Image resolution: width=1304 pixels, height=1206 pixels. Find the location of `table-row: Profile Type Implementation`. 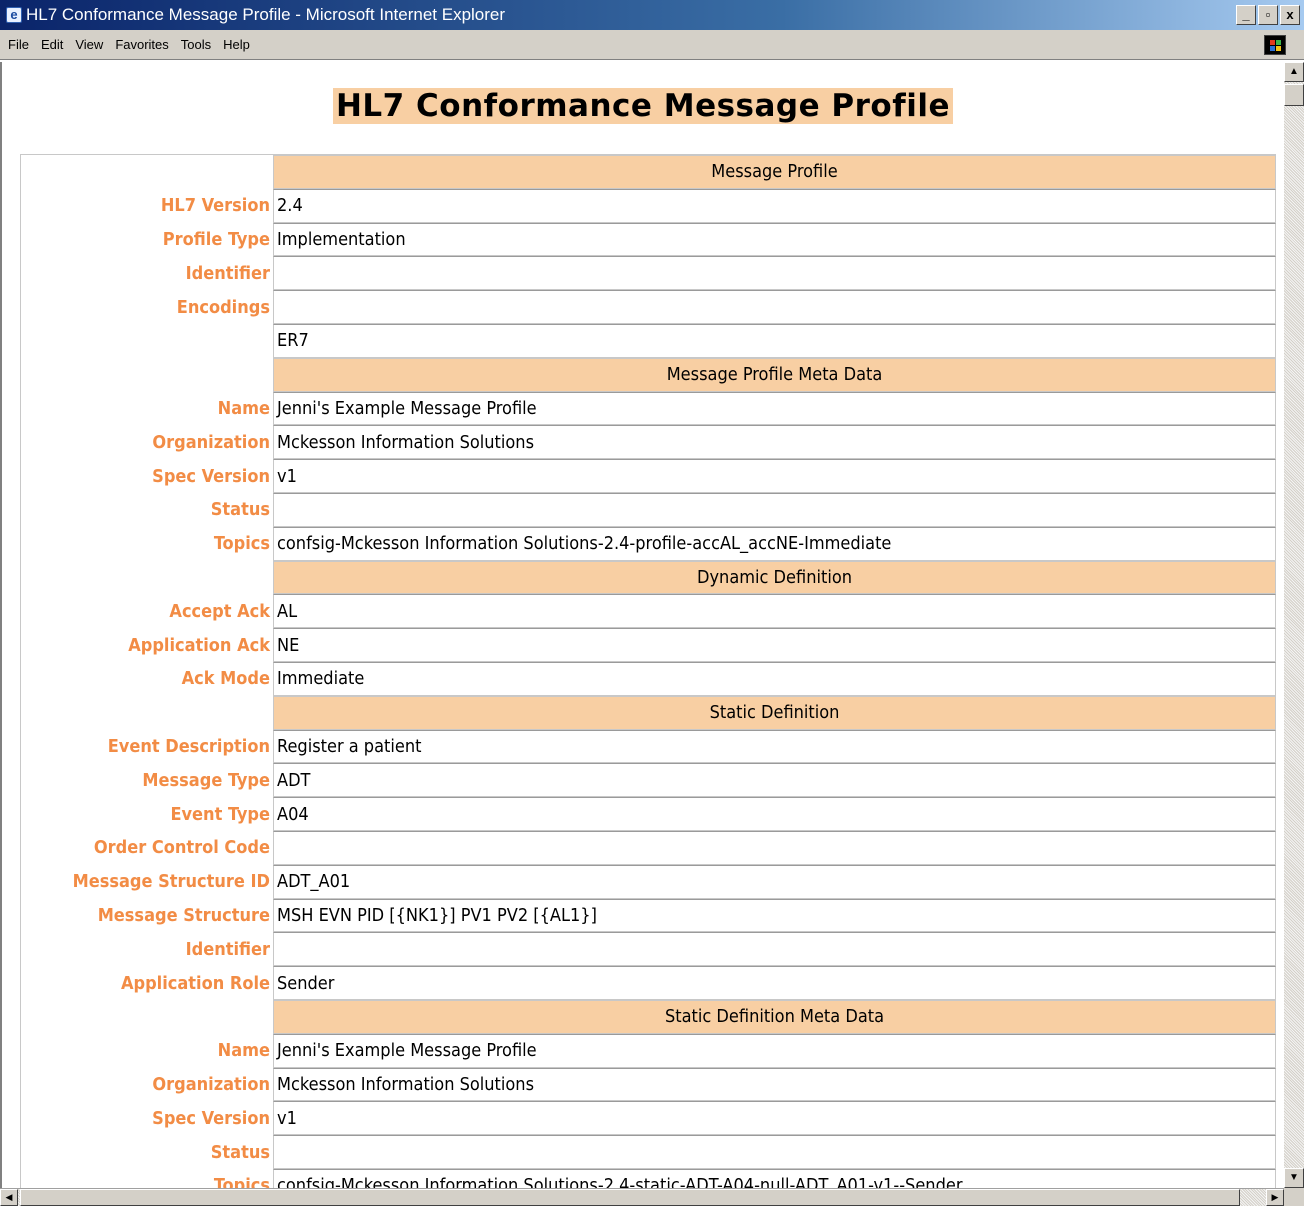

table-row: Profile Type Implementation is located at coordinates (648, 239).